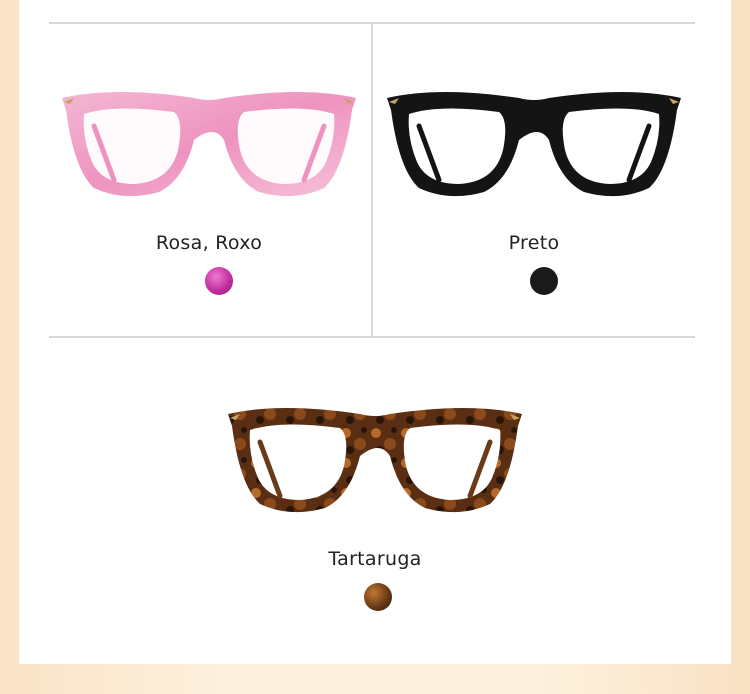 The width and height of the screenshot is (750, 694). Describe the element at coordinates (534, 243) in the screenshot. I see `variant-label: Preto` at that location.